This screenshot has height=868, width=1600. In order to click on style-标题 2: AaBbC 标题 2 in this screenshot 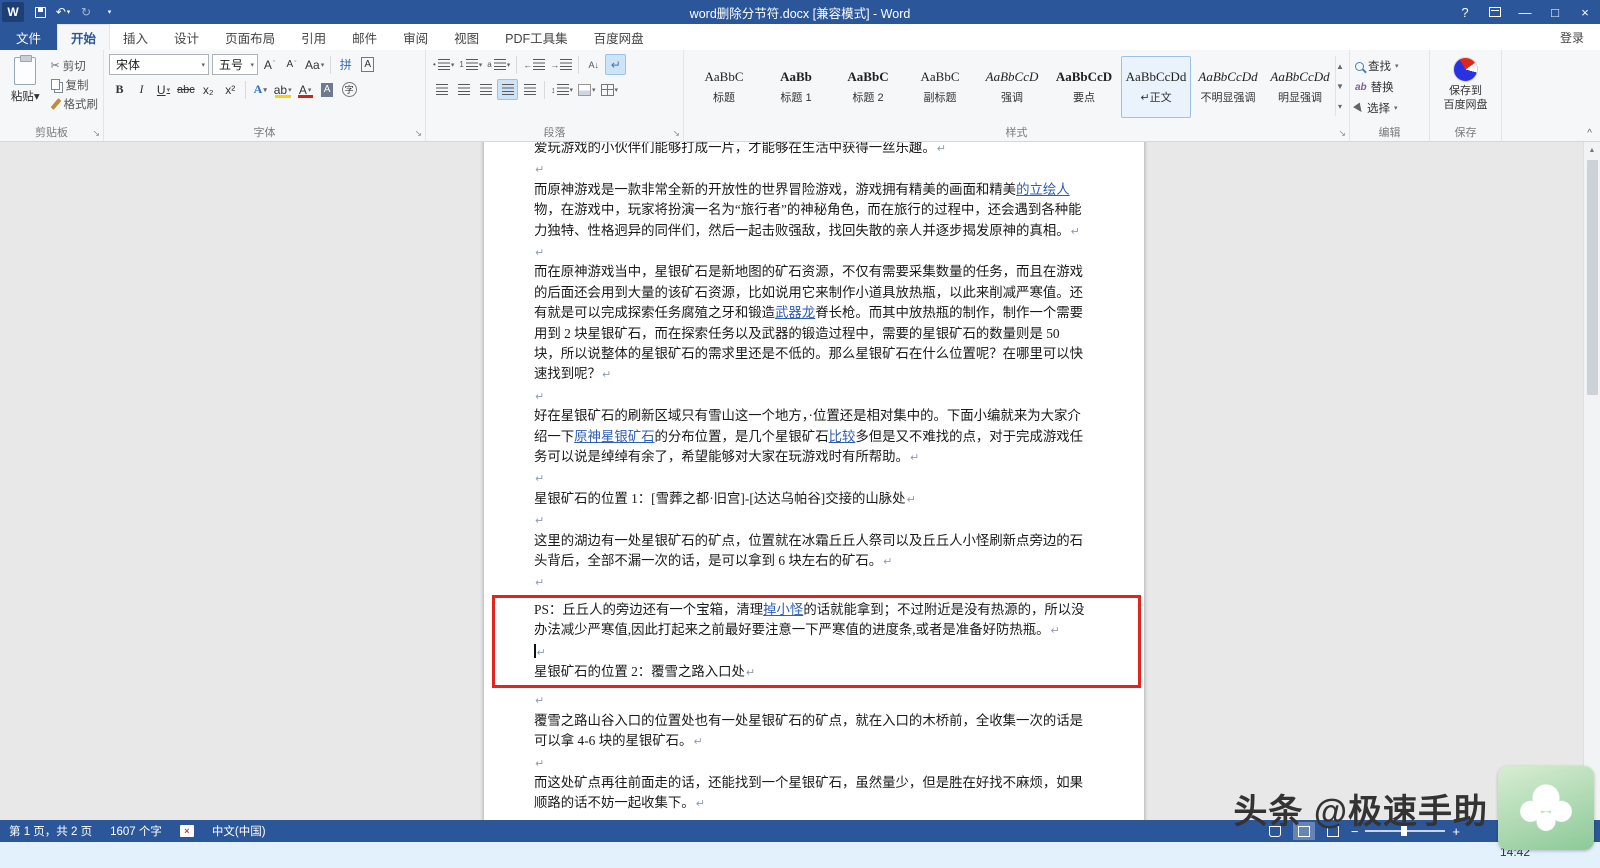, I will do `click(868, 87)`.